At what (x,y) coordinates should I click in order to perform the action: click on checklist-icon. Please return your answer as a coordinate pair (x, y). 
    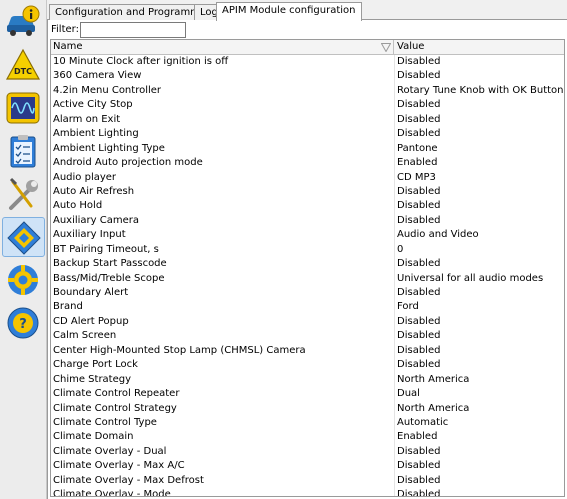
    Looking at the image, I should click on (23, 151).